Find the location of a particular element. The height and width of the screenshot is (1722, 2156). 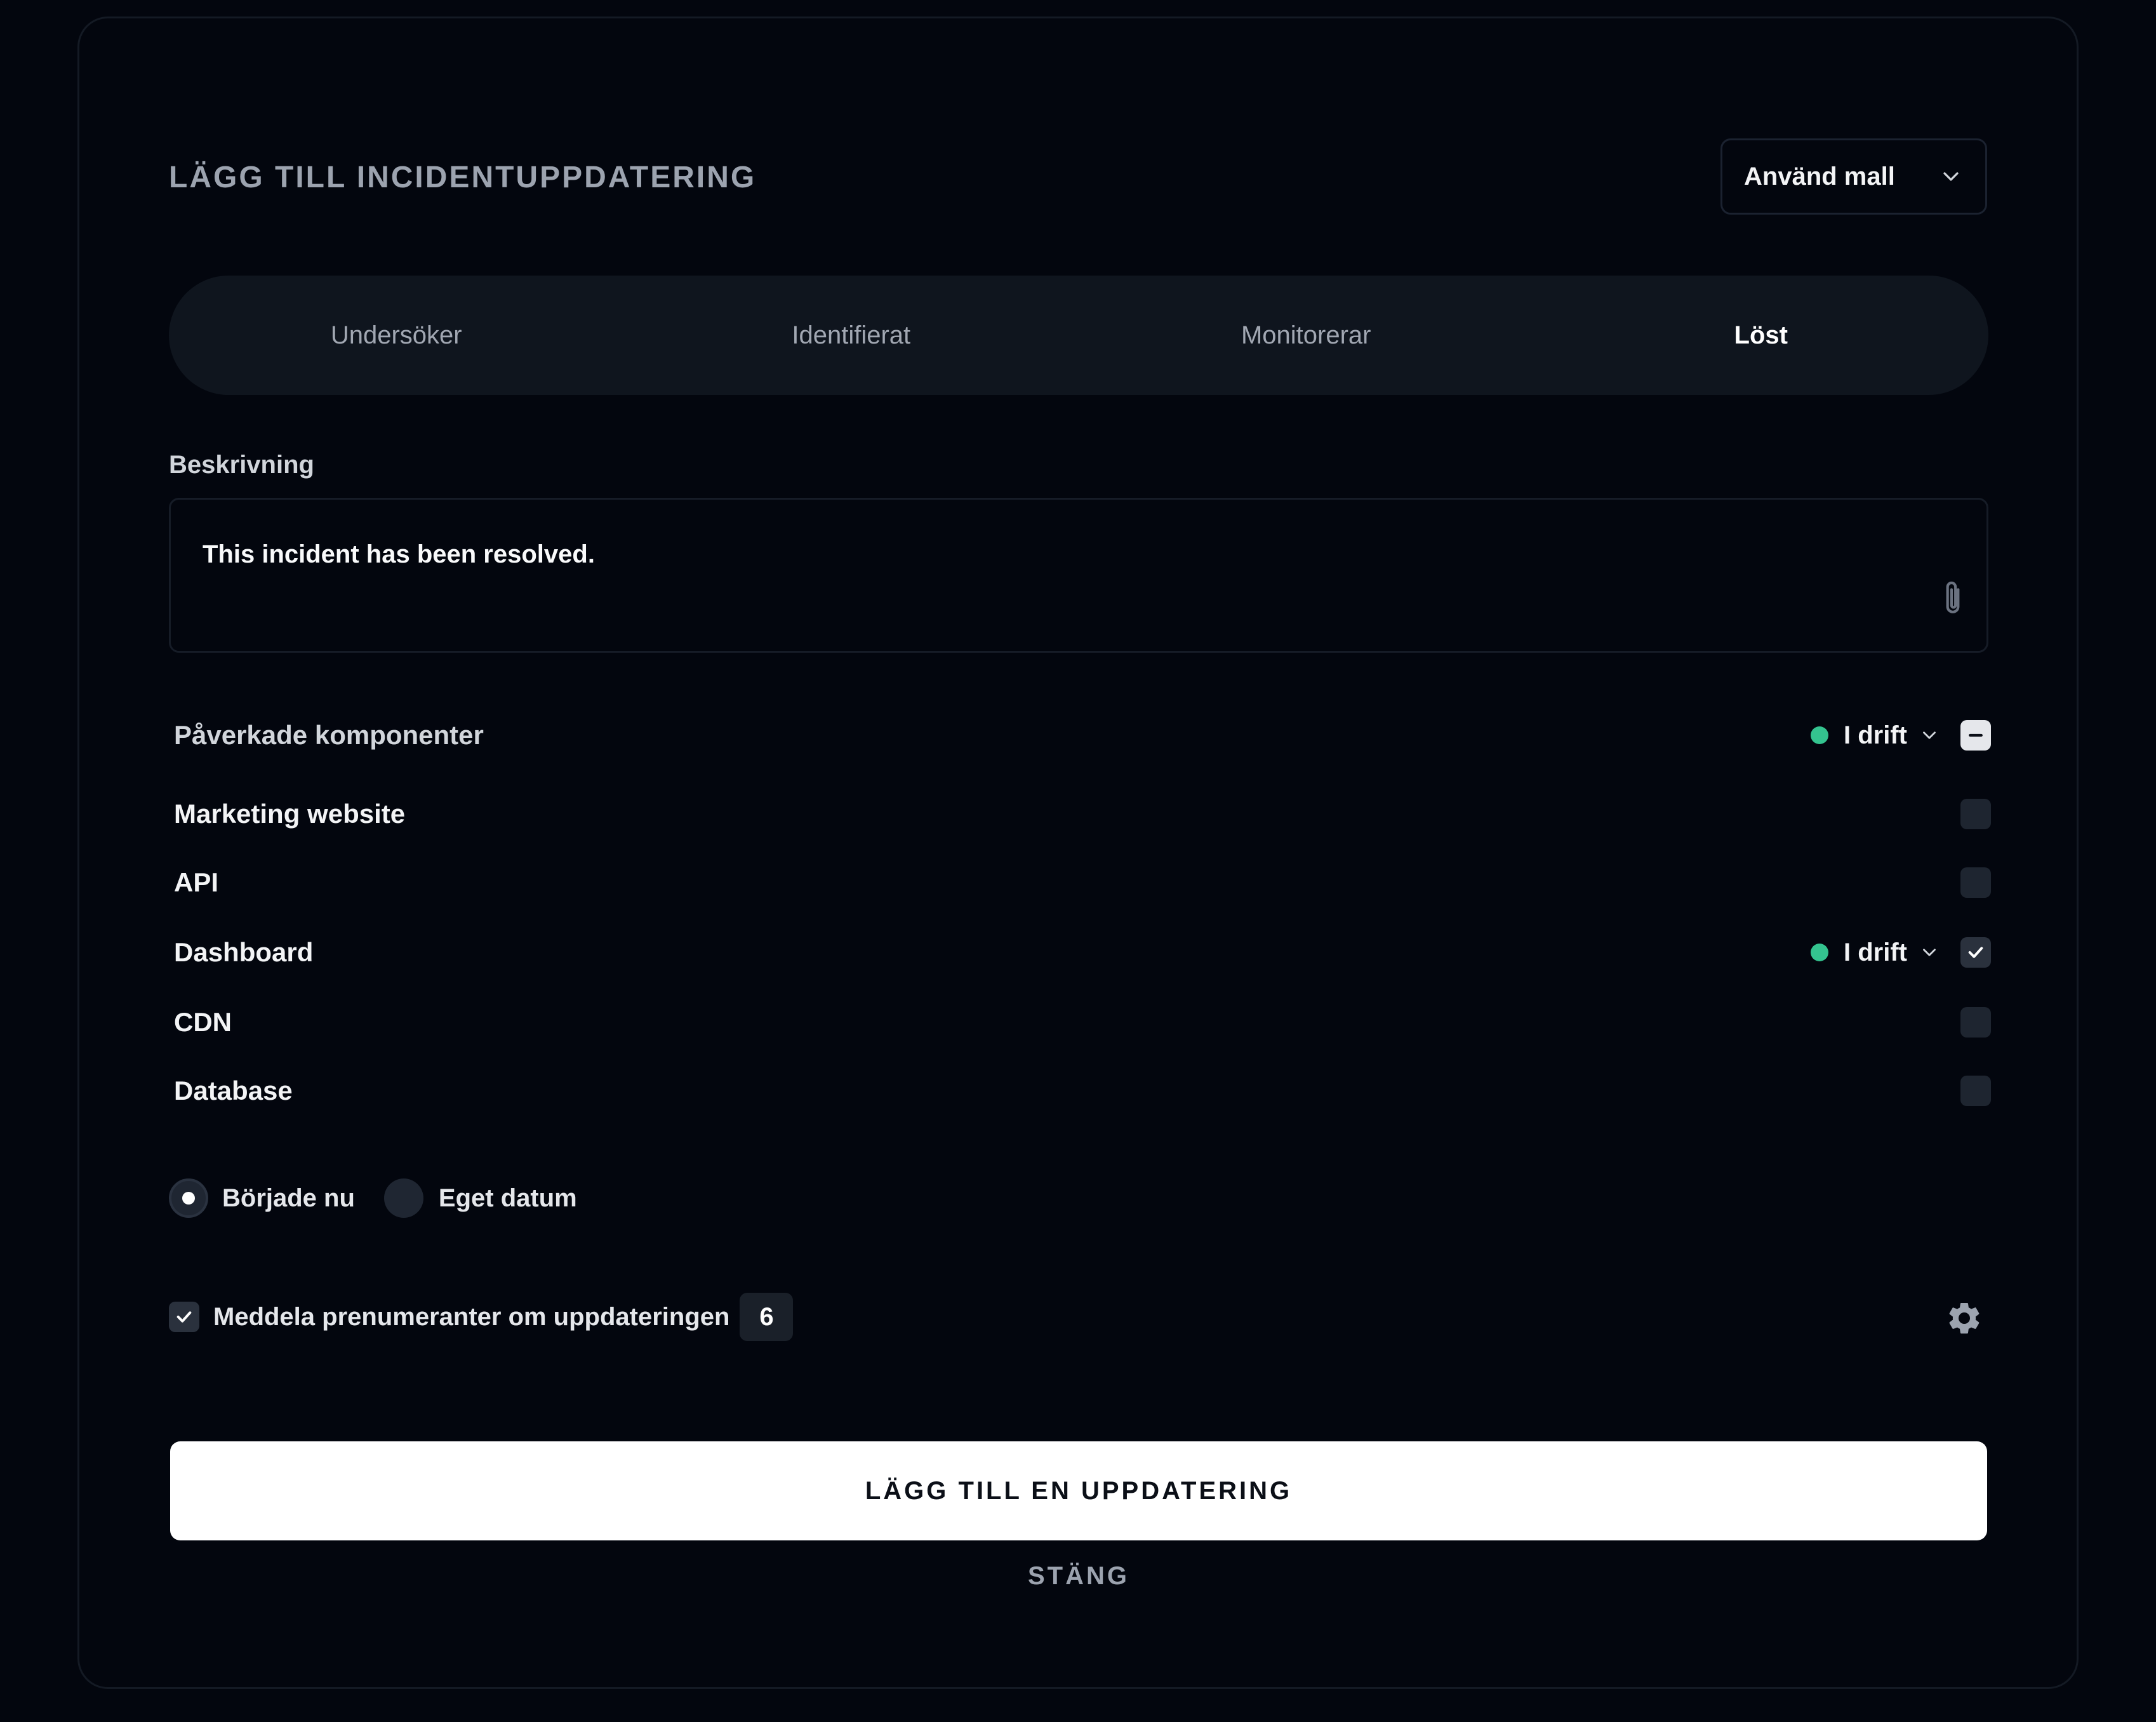

add-update-button: LÄGG TILL EN UPPDATERING is located at coordinates (1078, 1490).